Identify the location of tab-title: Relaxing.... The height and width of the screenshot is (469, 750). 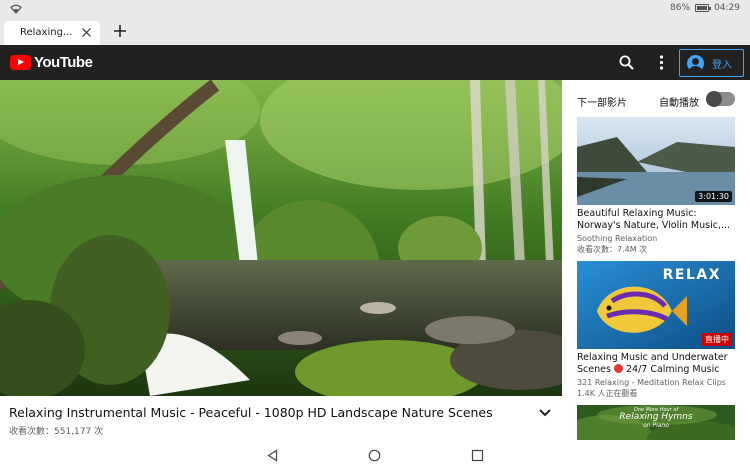
(46, 32).